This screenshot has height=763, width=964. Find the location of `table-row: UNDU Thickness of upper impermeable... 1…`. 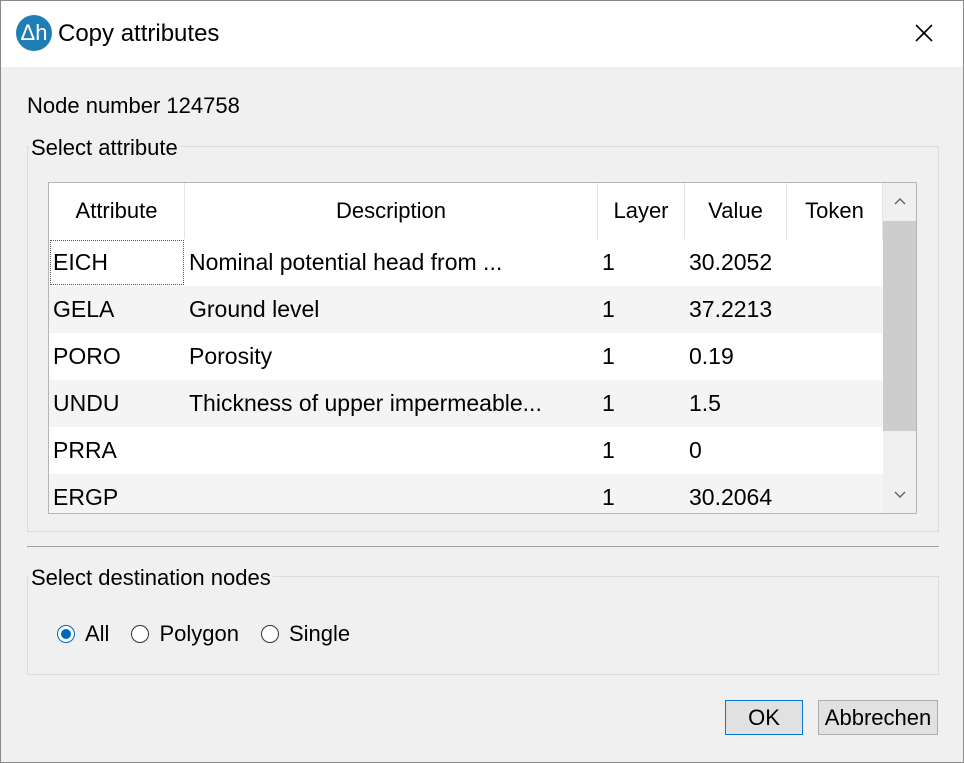

table-row: UNDU Thickness of upper impermeable... 1… is located at coordinates (466, 403).